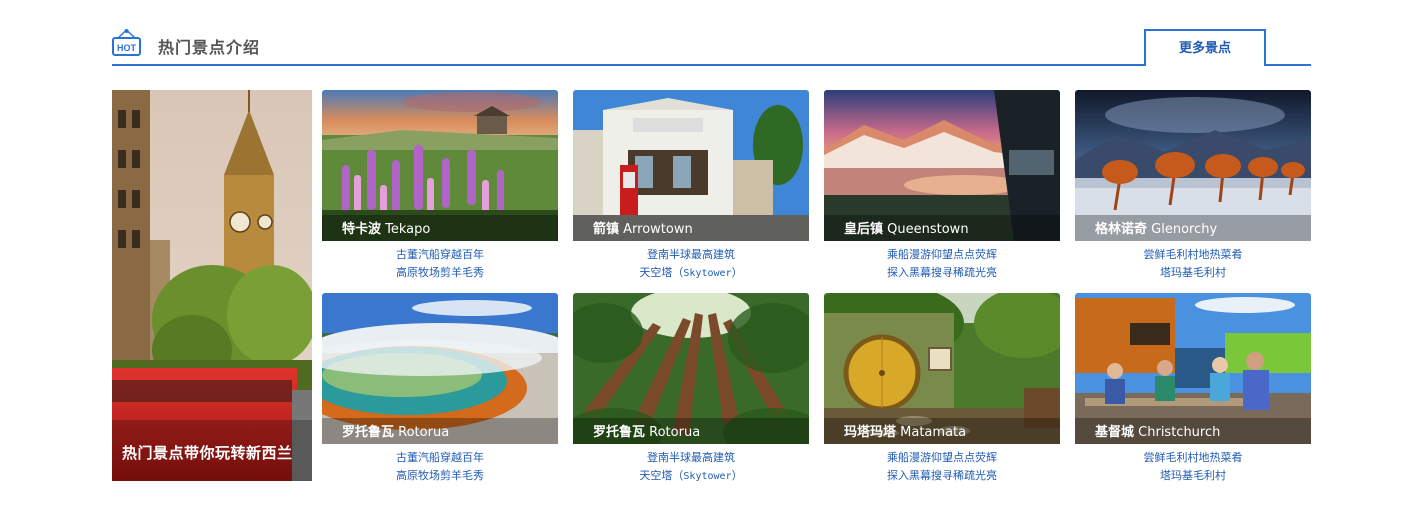 The width and height of the screenshot is (1420, 514). I want to click on attraction-caption: 特卡波 Tekapo, so click(386, 229).